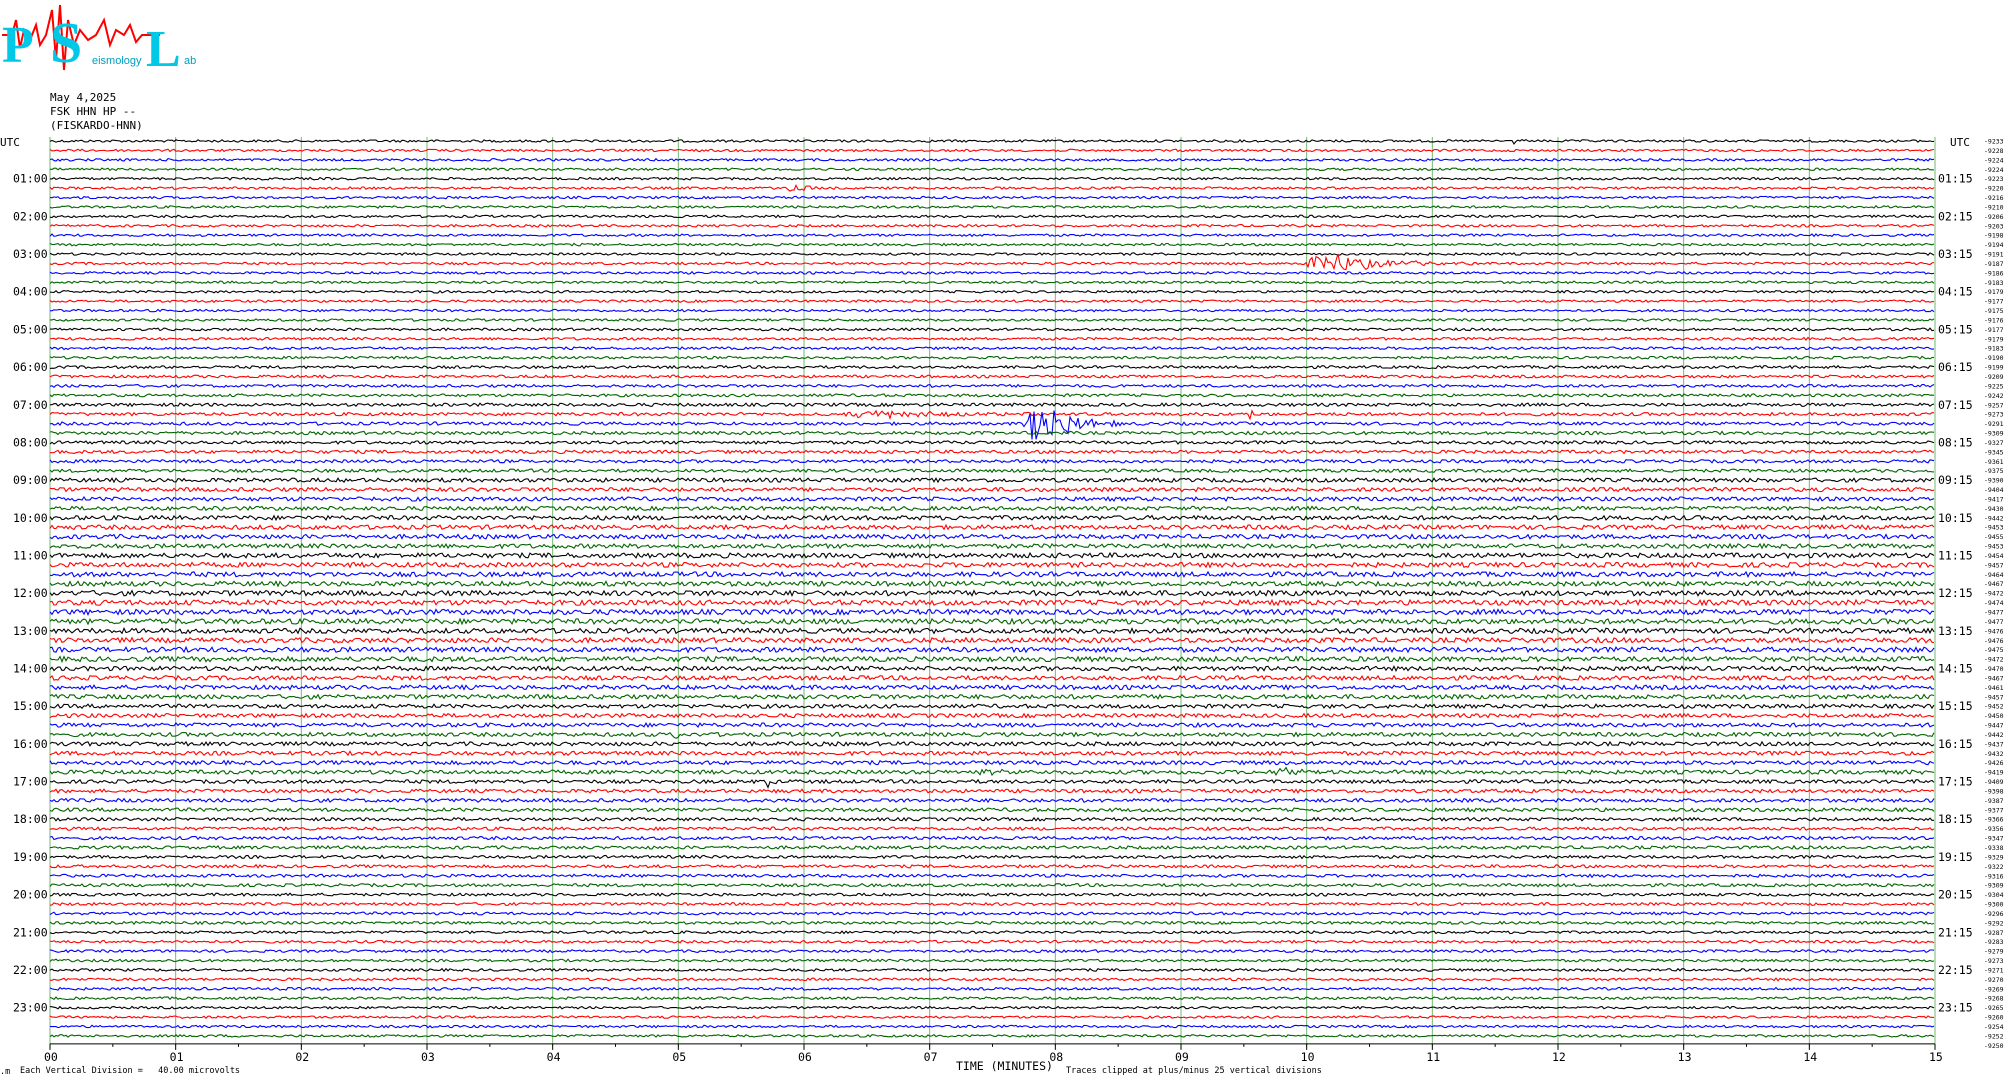 This screenshot has width=2010, height=1080. I want to click on hour-label-right: 14:15, so click(1955, 669).